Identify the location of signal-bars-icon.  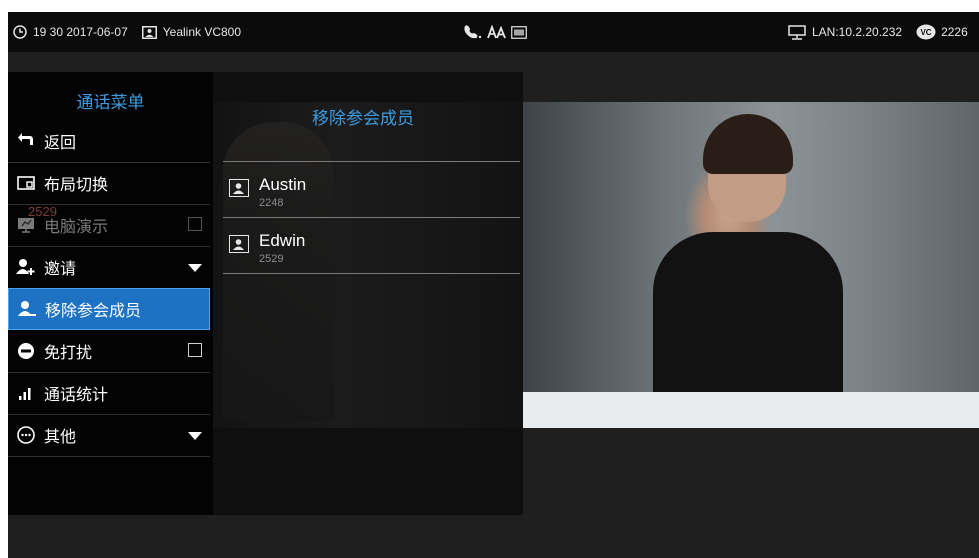
(26, 393).